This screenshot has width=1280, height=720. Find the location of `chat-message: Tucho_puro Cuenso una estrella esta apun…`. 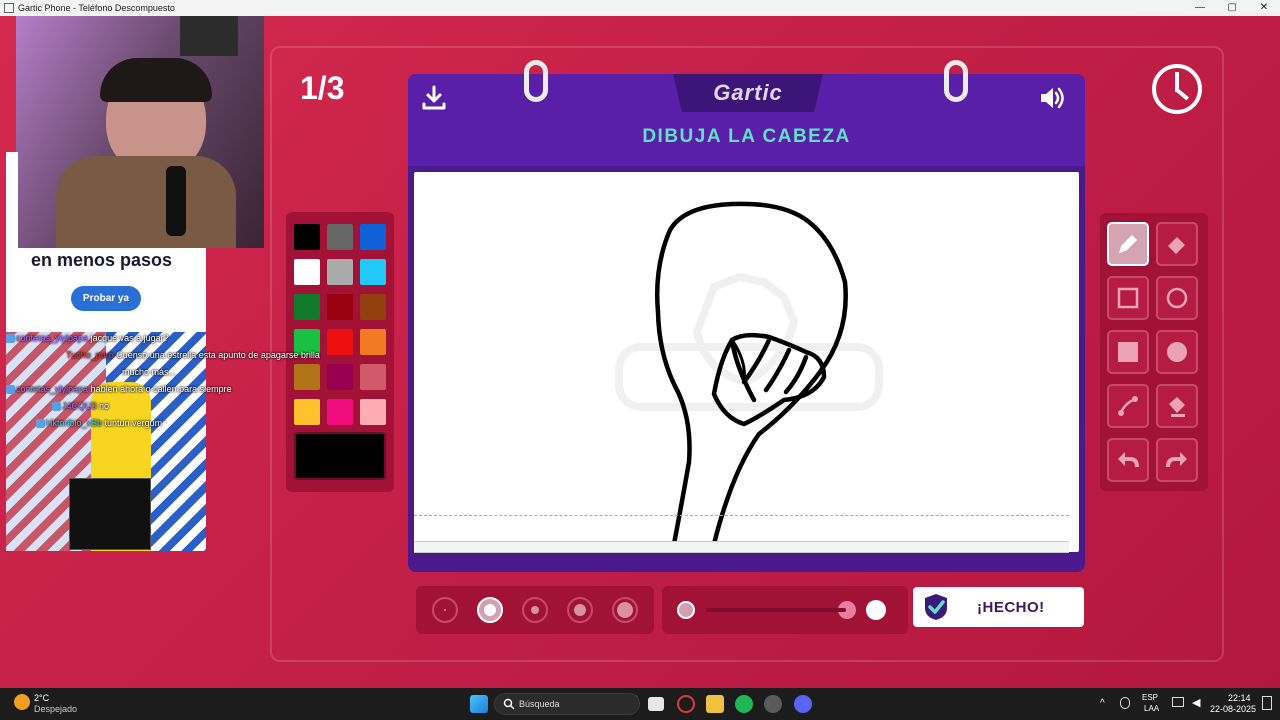

chat-message: Tucho_puro Cuenso una estrella esta apun… is located at coordinates (181, 355).